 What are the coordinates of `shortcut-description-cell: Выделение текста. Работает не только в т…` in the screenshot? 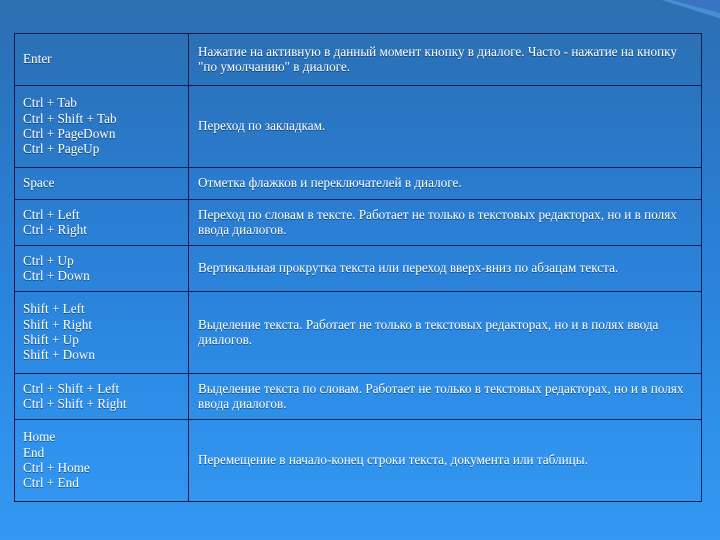 It's located at (445, 332).